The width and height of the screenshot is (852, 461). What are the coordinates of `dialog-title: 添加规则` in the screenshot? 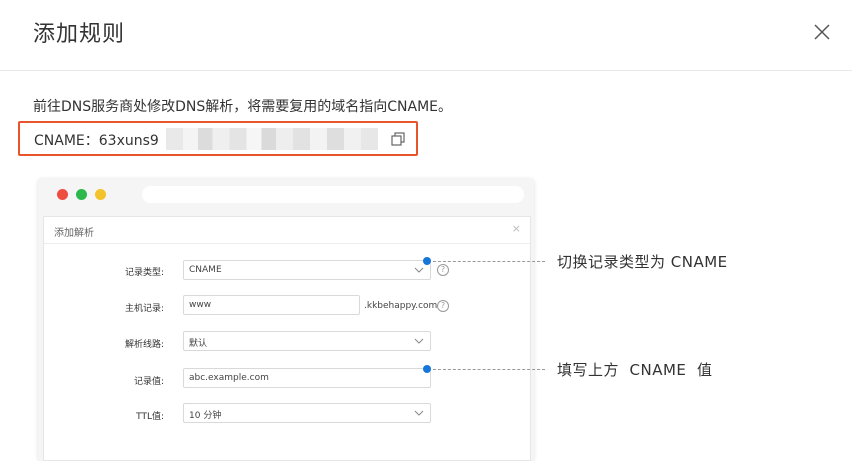 It's located at (79, 34).